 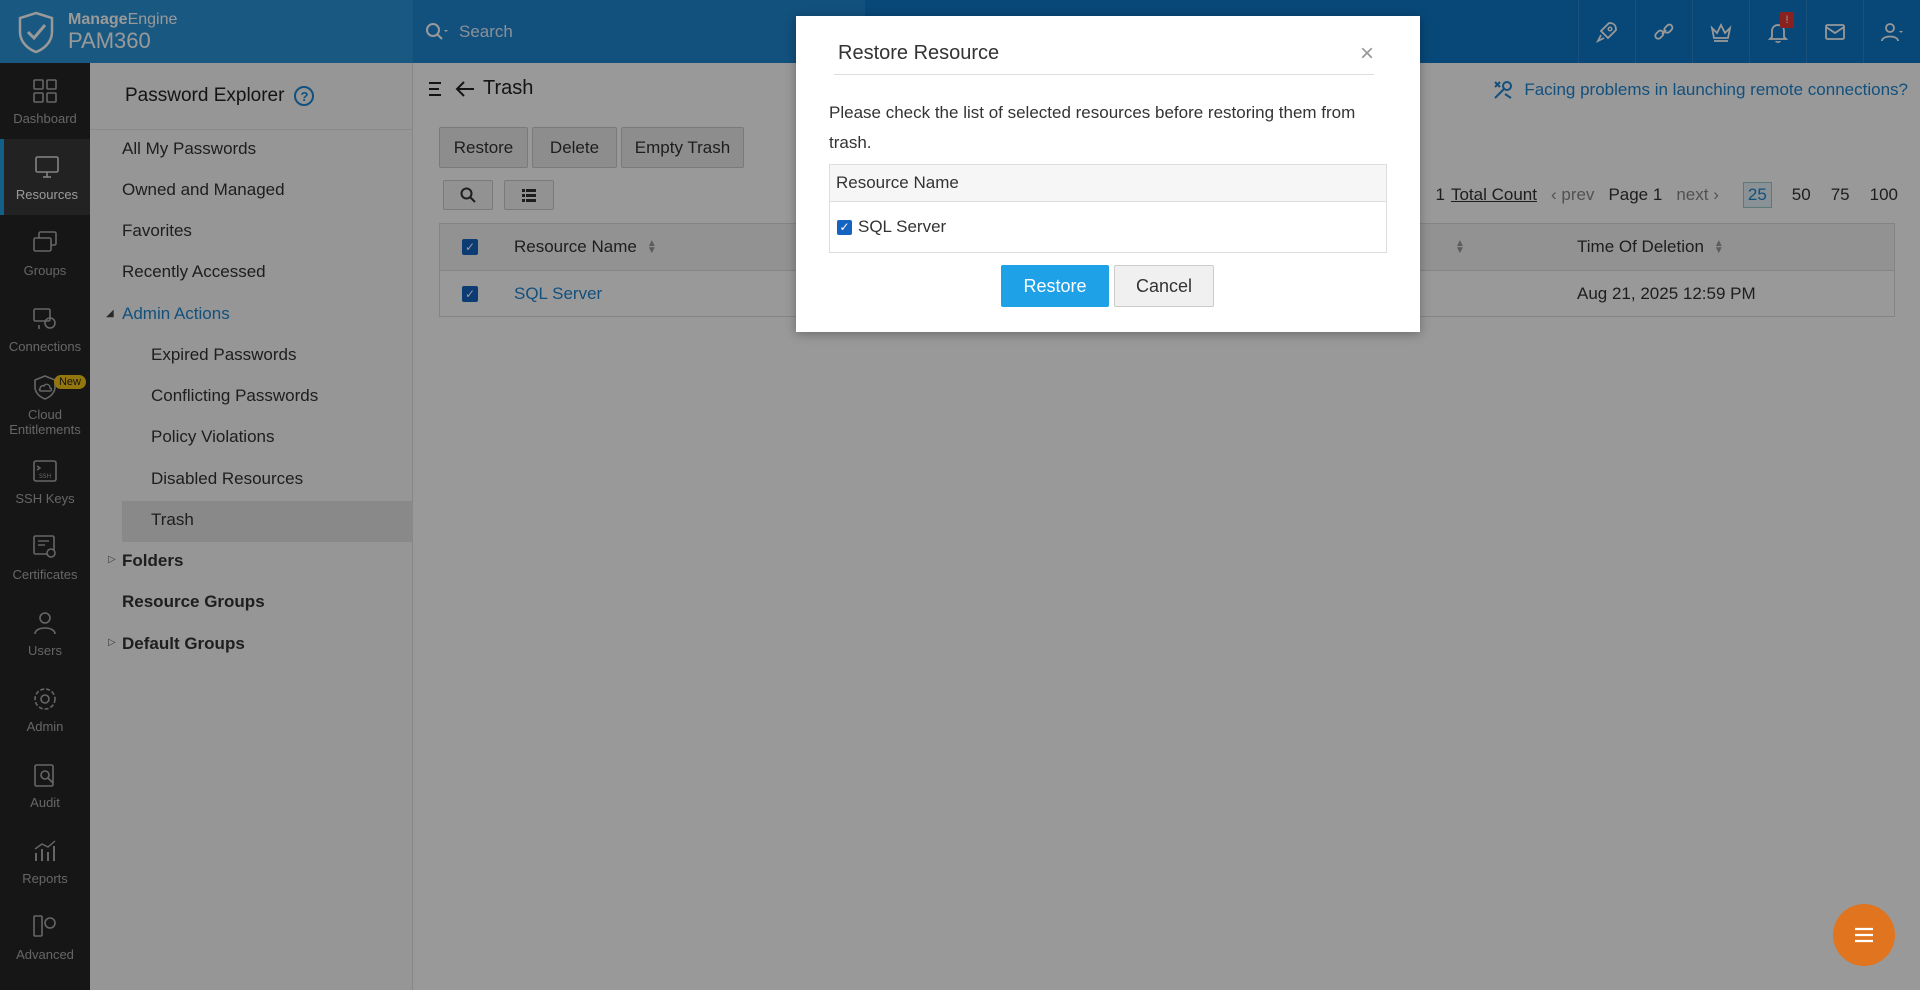 I want to click on close-icon: ×, so click(x=1367, y=54).